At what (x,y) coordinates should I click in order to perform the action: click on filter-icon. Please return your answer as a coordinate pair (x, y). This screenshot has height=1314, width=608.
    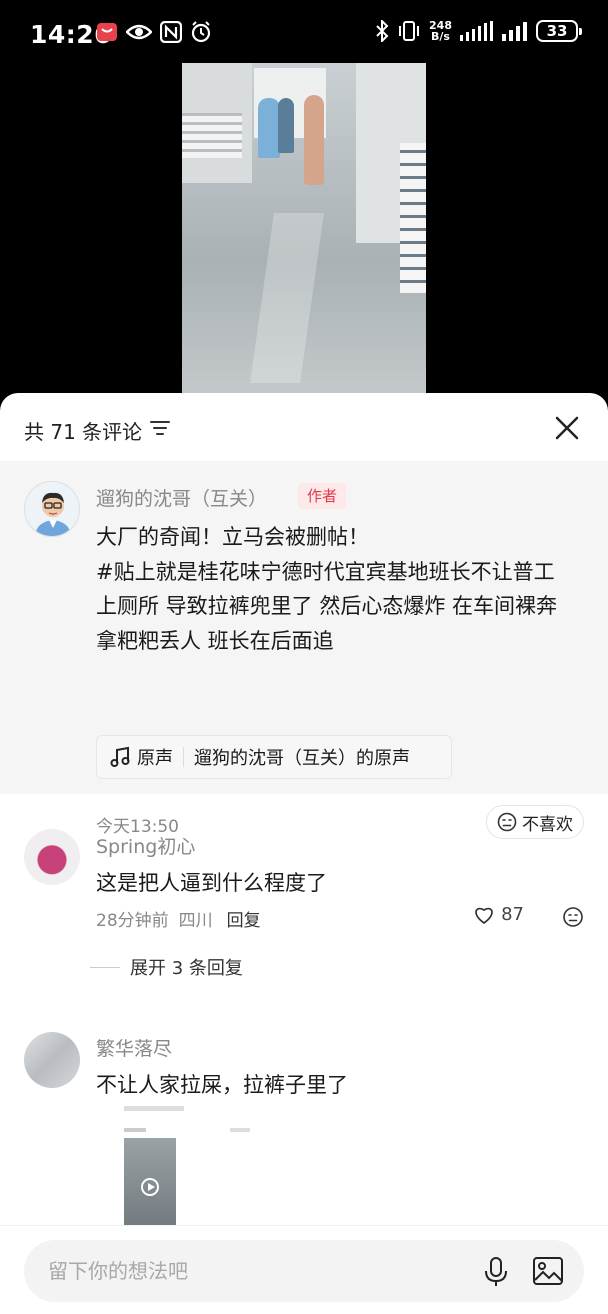
    Looking at the image, I should click on (160, 428).